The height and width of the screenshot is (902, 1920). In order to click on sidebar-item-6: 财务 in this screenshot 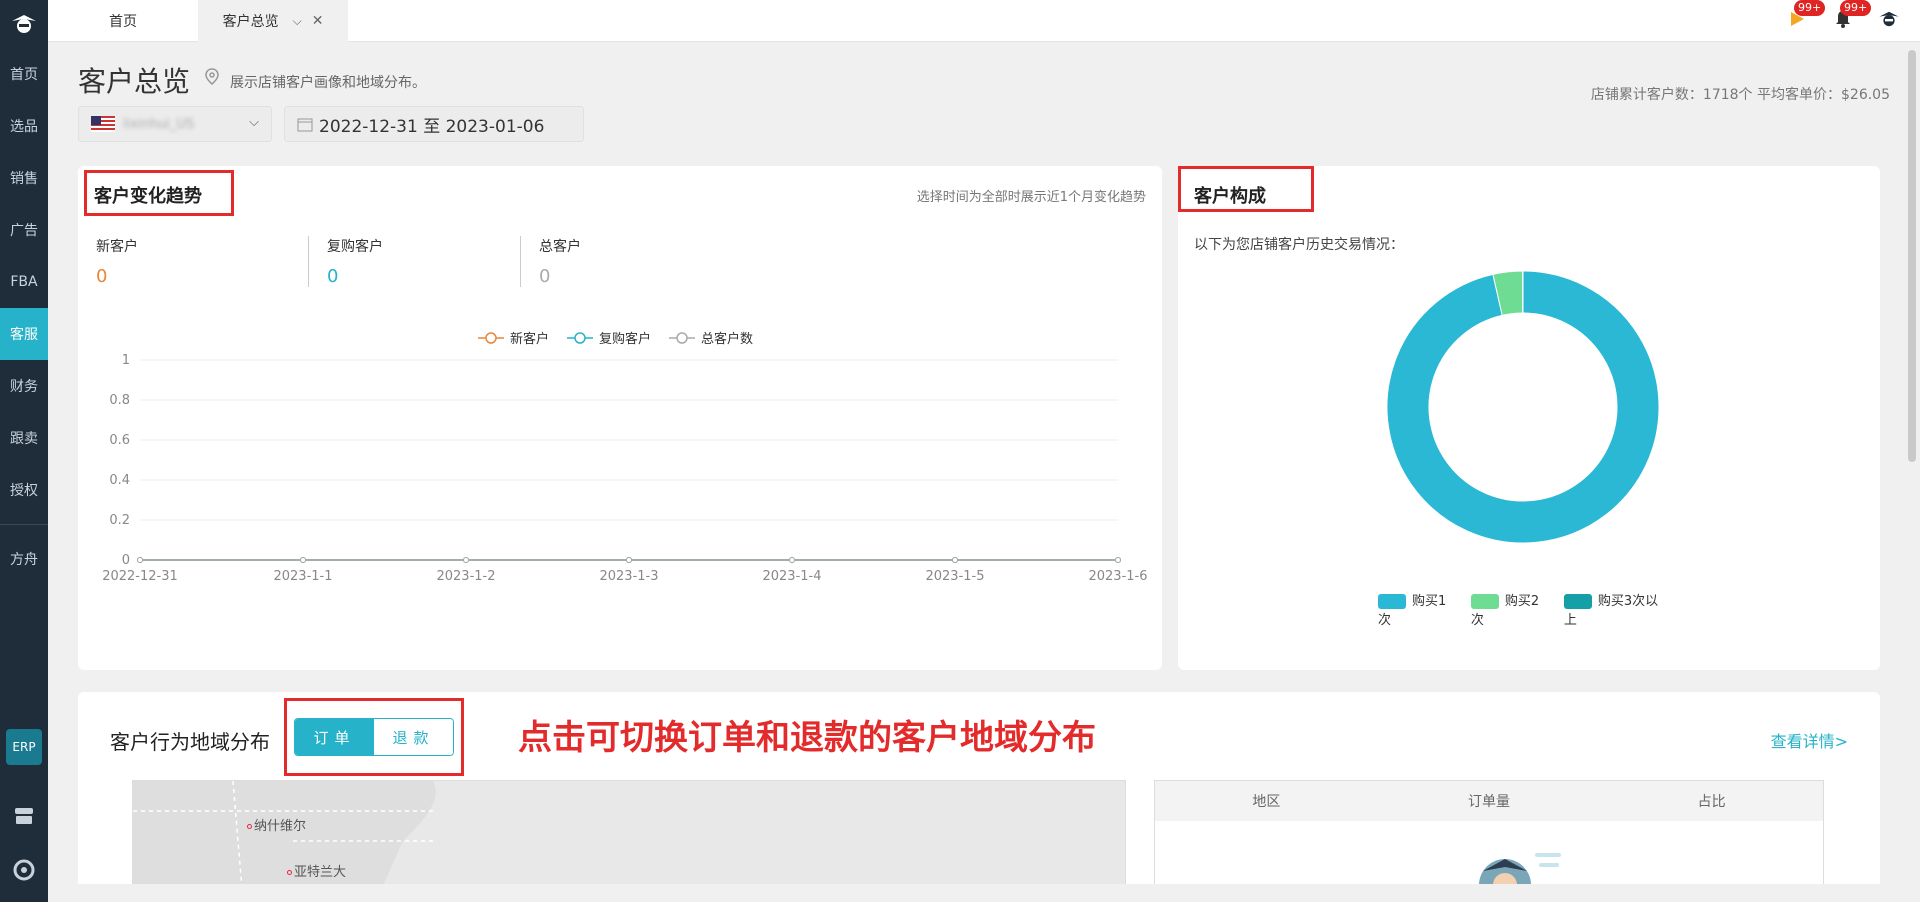, I will do `click(24, 386)`.